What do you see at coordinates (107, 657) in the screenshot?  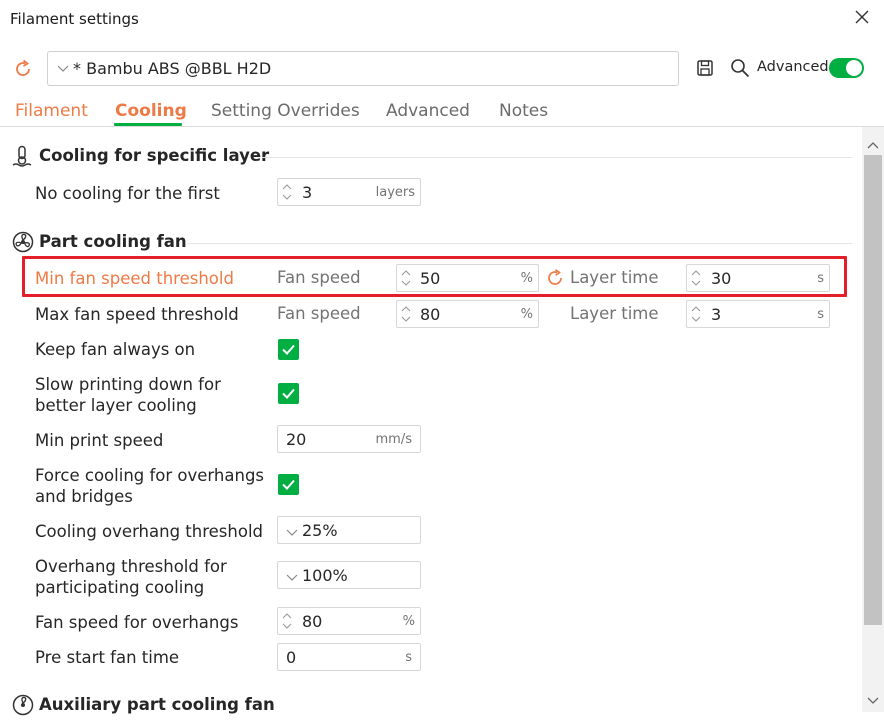 I see `pre-start-fan-label: Pre start fan time` at bounding box center [107, 657].